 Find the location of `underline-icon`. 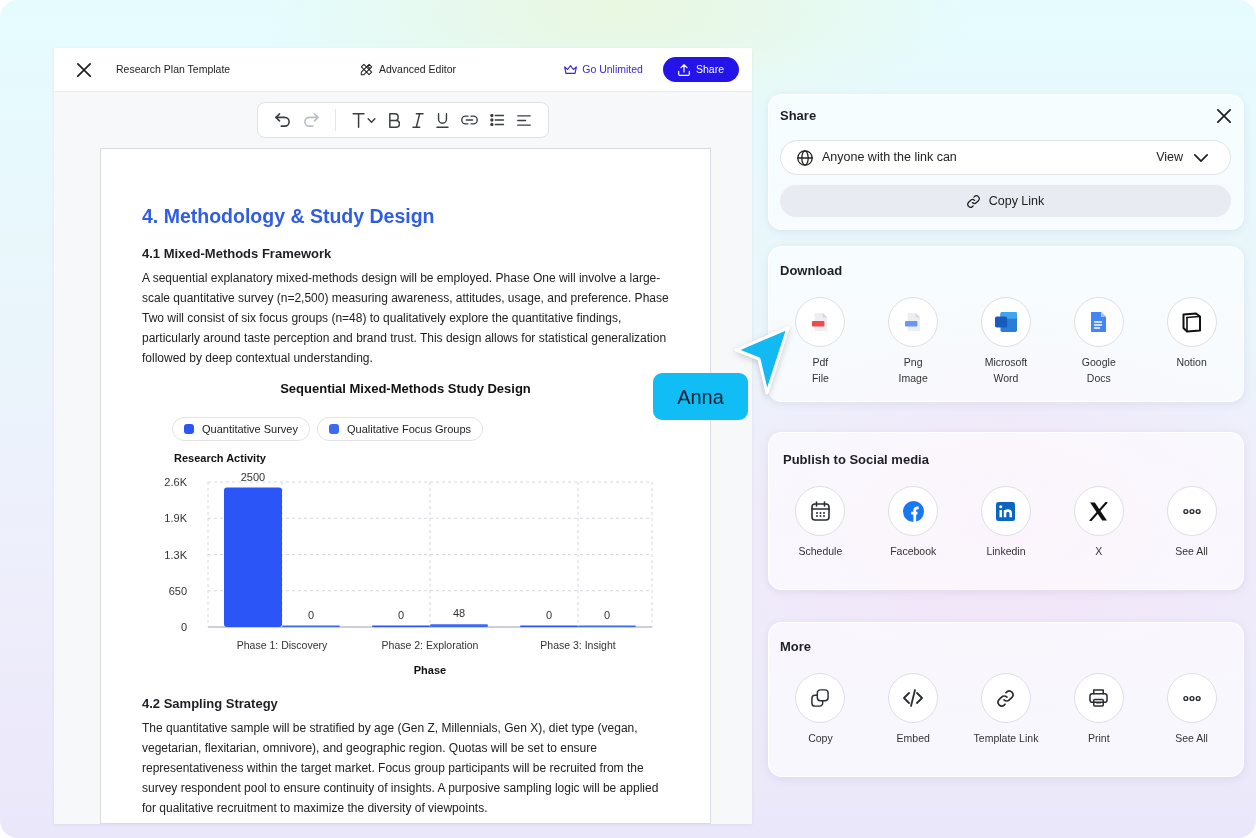

underline-icon is located at coordinates (442, 120).